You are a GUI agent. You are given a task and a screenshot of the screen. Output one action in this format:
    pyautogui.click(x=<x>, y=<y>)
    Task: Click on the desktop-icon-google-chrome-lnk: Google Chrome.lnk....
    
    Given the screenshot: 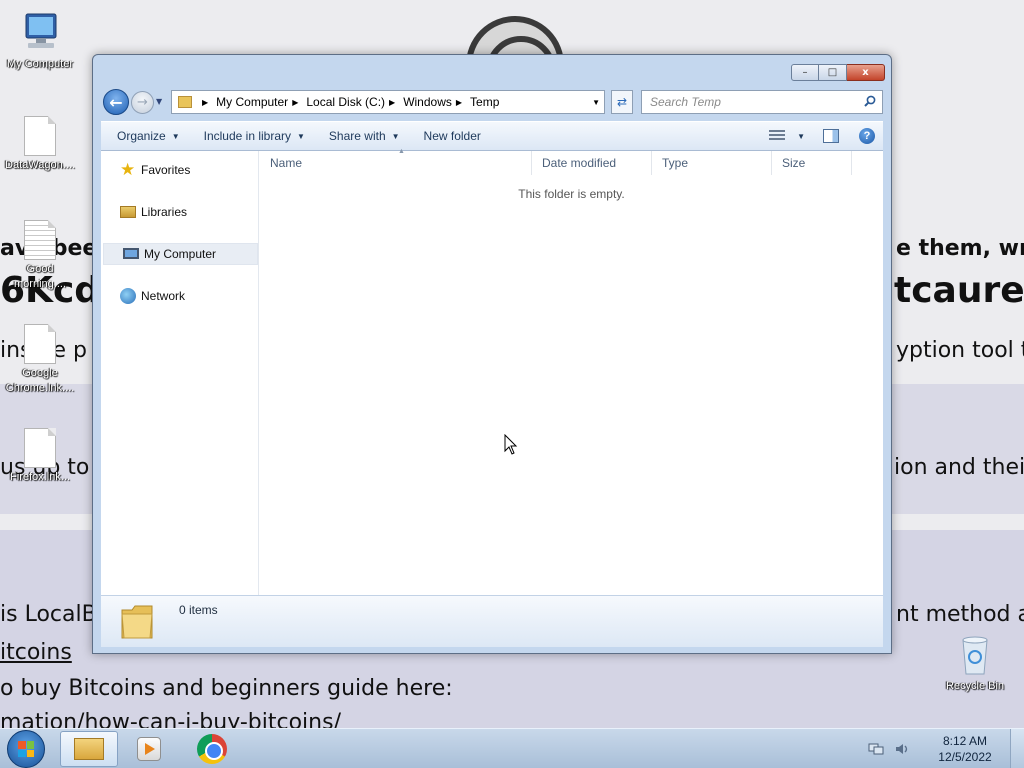 What is the action you would take?
    pyautogui.click(x=40, y=360)
    